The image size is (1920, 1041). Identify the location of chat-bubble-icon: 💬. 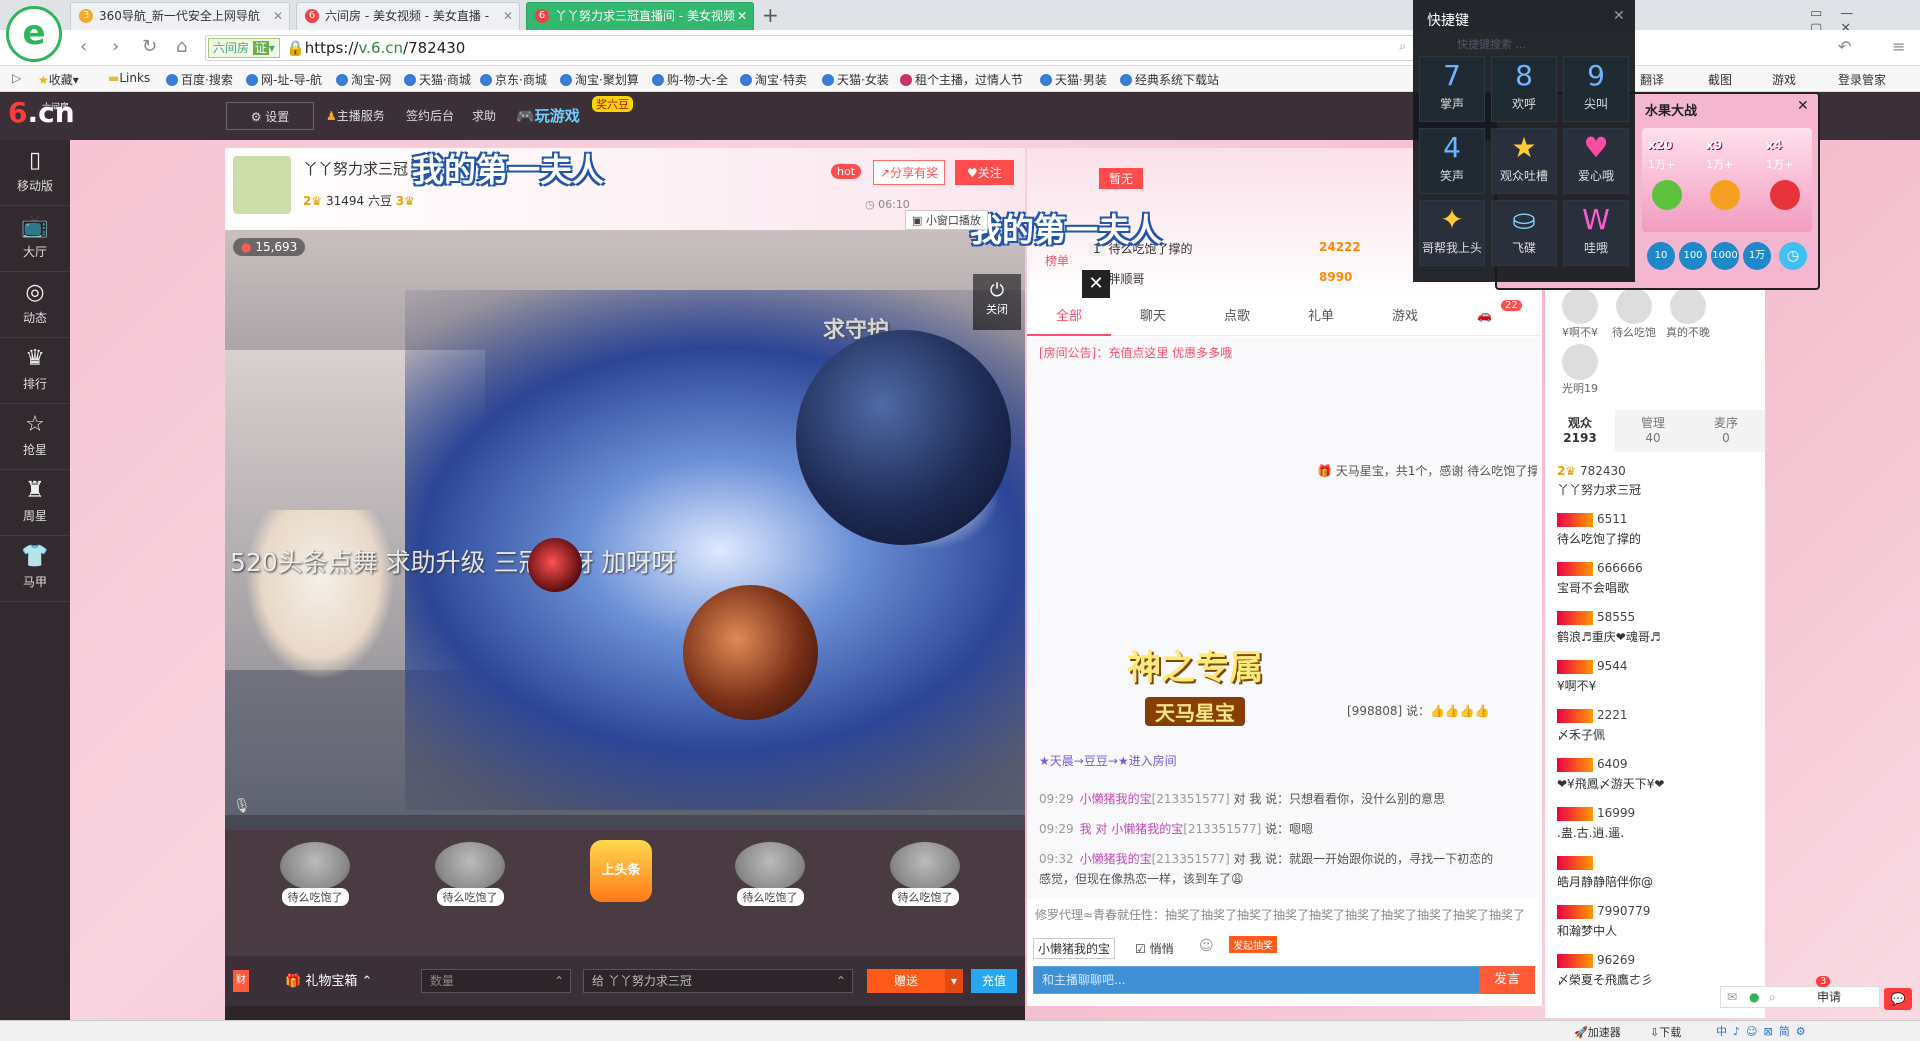
(1898, 999).